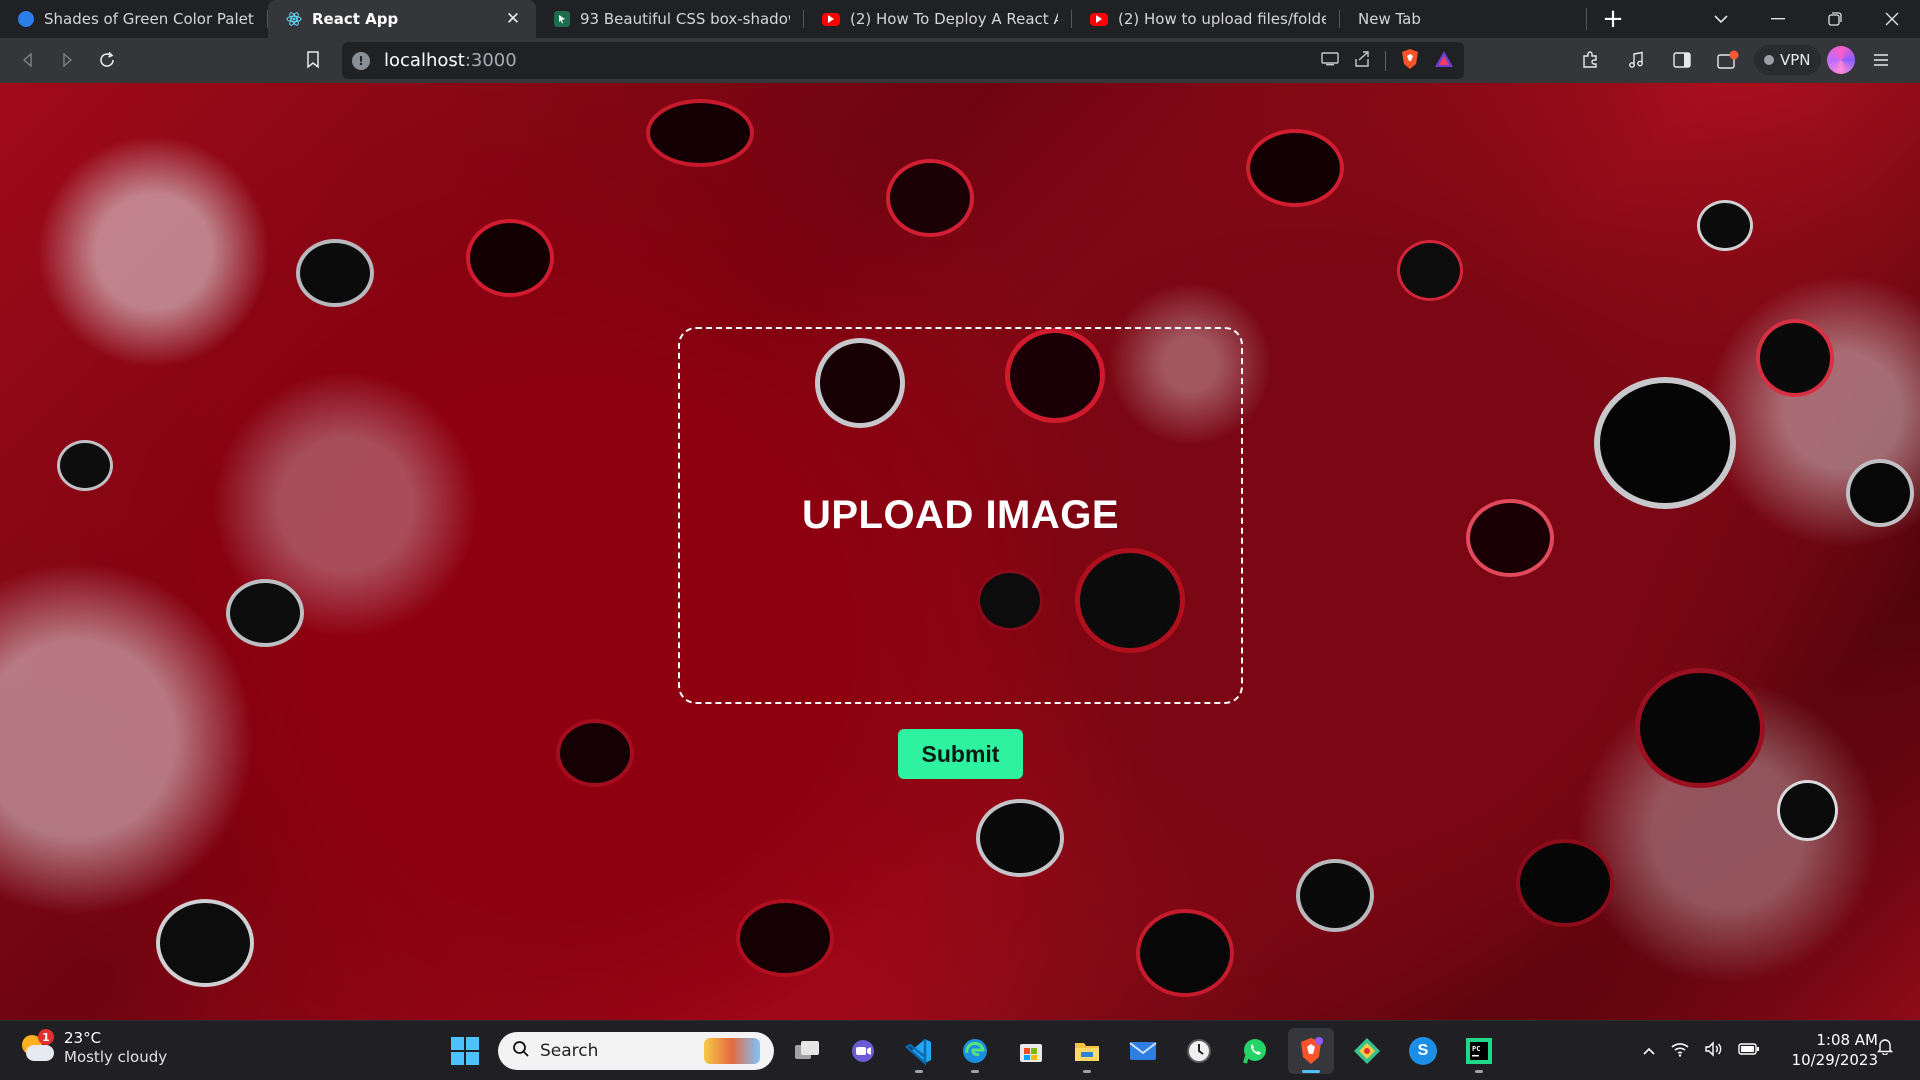 The image size is (1920, 1080). Describe the element at coordinates (975, 1051) in the screenshot. I see `edge-browser-icon` at that location.